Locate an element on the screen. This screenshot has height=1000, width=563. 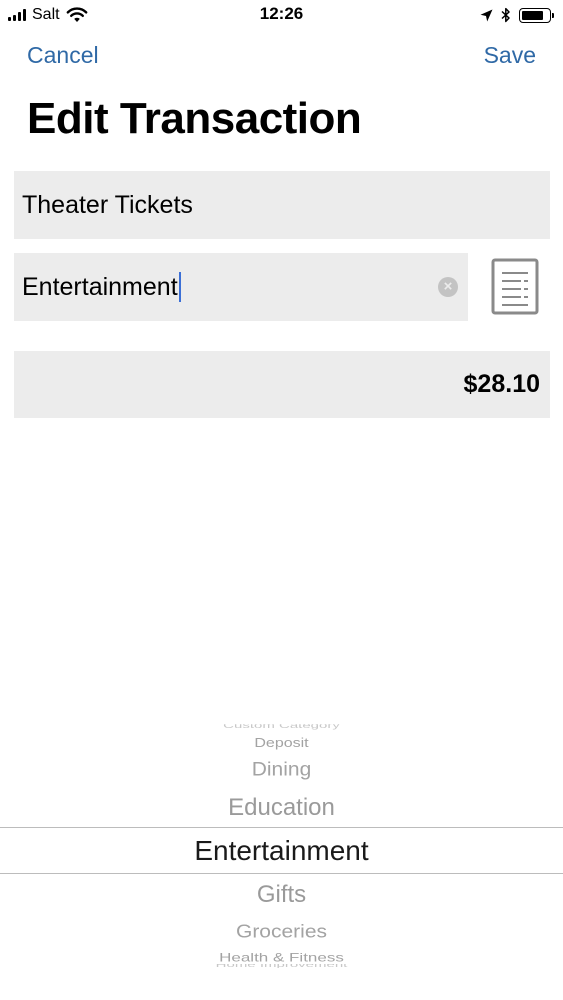
save-button: Save is located at coordinates (510, 55).